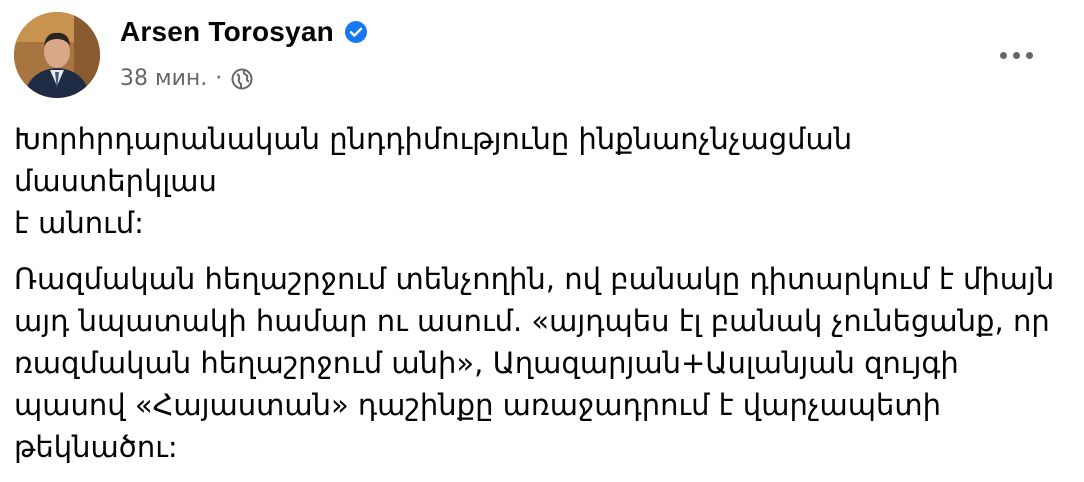 Image resolution: width=1084 pixels, height=482 pixels. I want to click on post-timestamp: 38 мин., so click(163, 78).